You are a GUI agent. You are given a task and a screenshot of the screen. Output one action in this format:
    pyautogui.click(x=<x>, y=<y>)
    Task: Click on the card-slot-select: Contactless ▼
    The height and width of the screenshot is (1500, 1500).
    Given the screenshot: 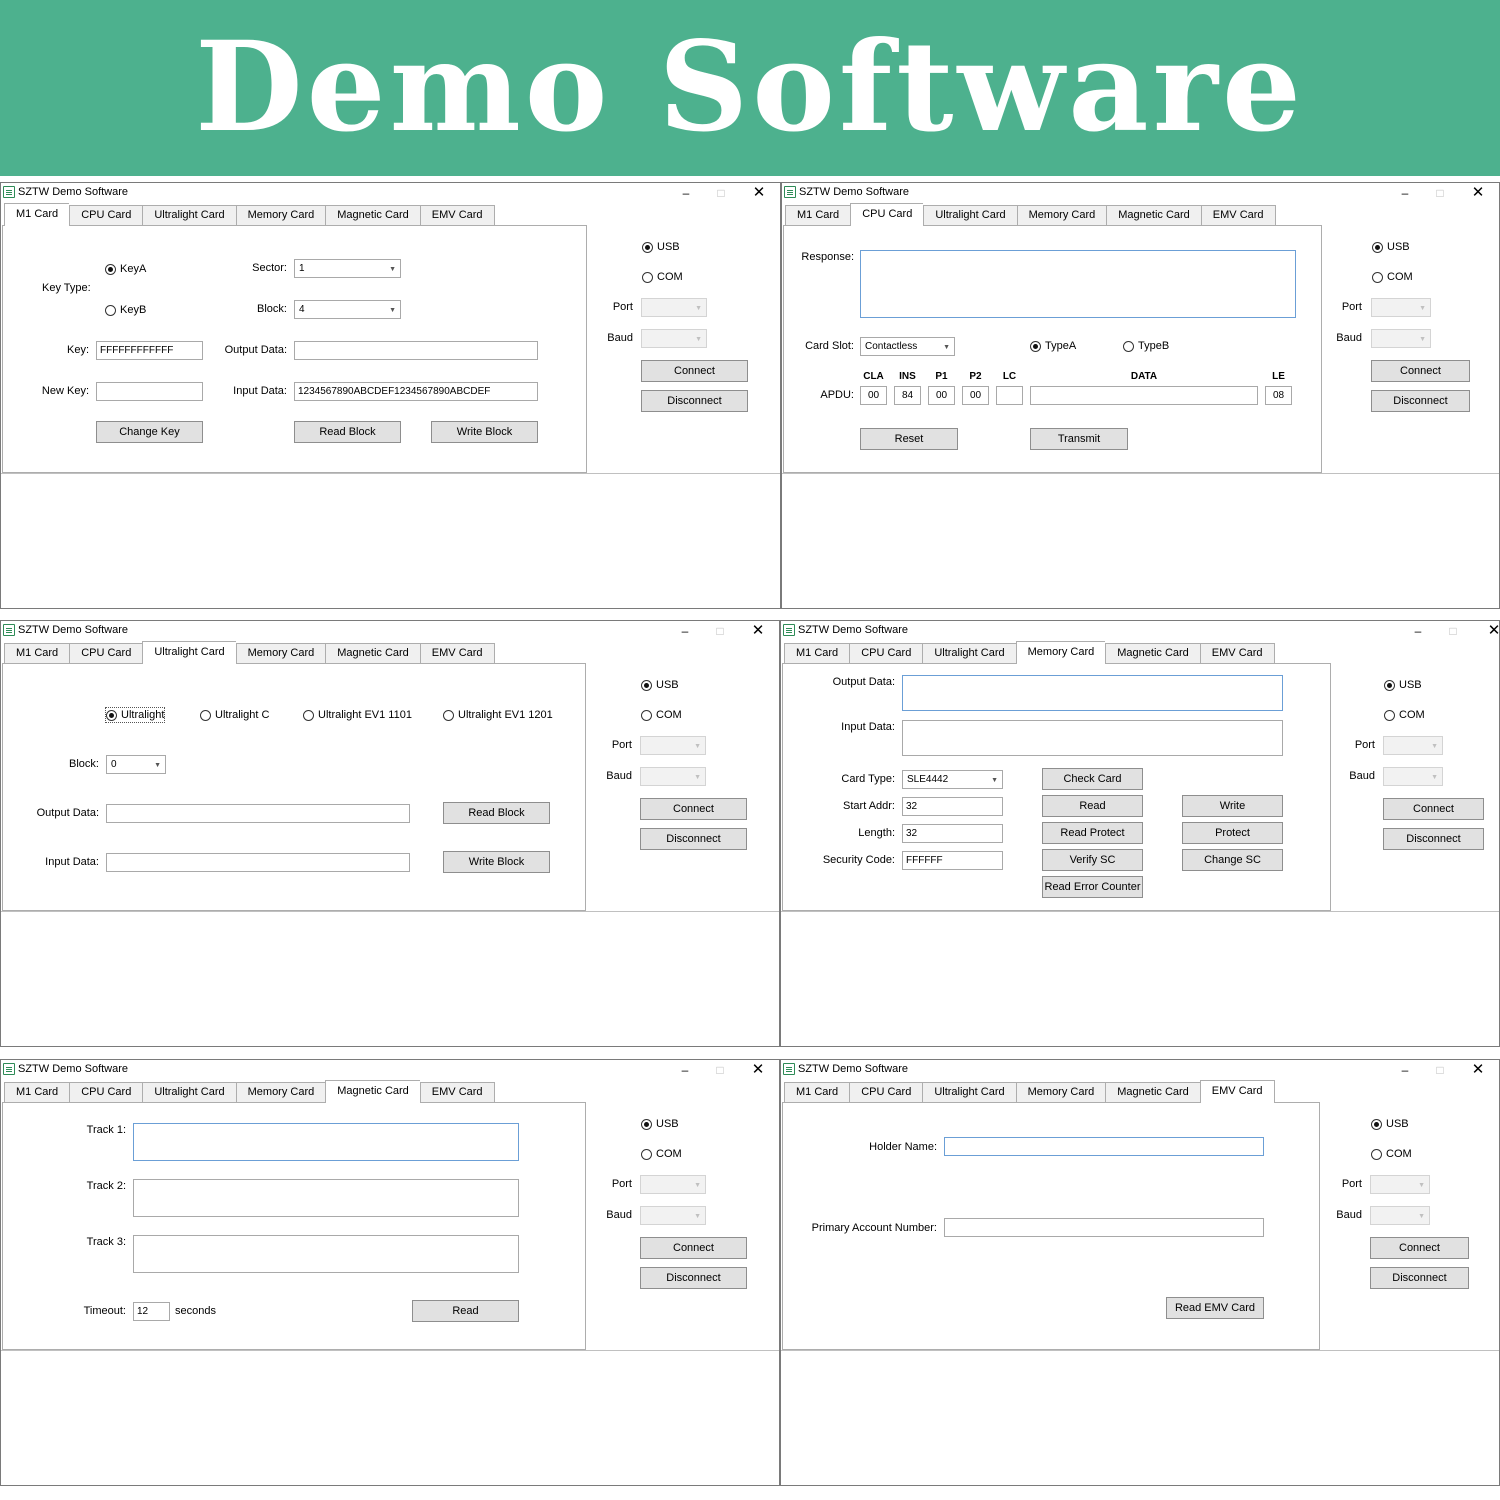 What is the action you would take?
    pyautogui.click(x=907, y=346)
    